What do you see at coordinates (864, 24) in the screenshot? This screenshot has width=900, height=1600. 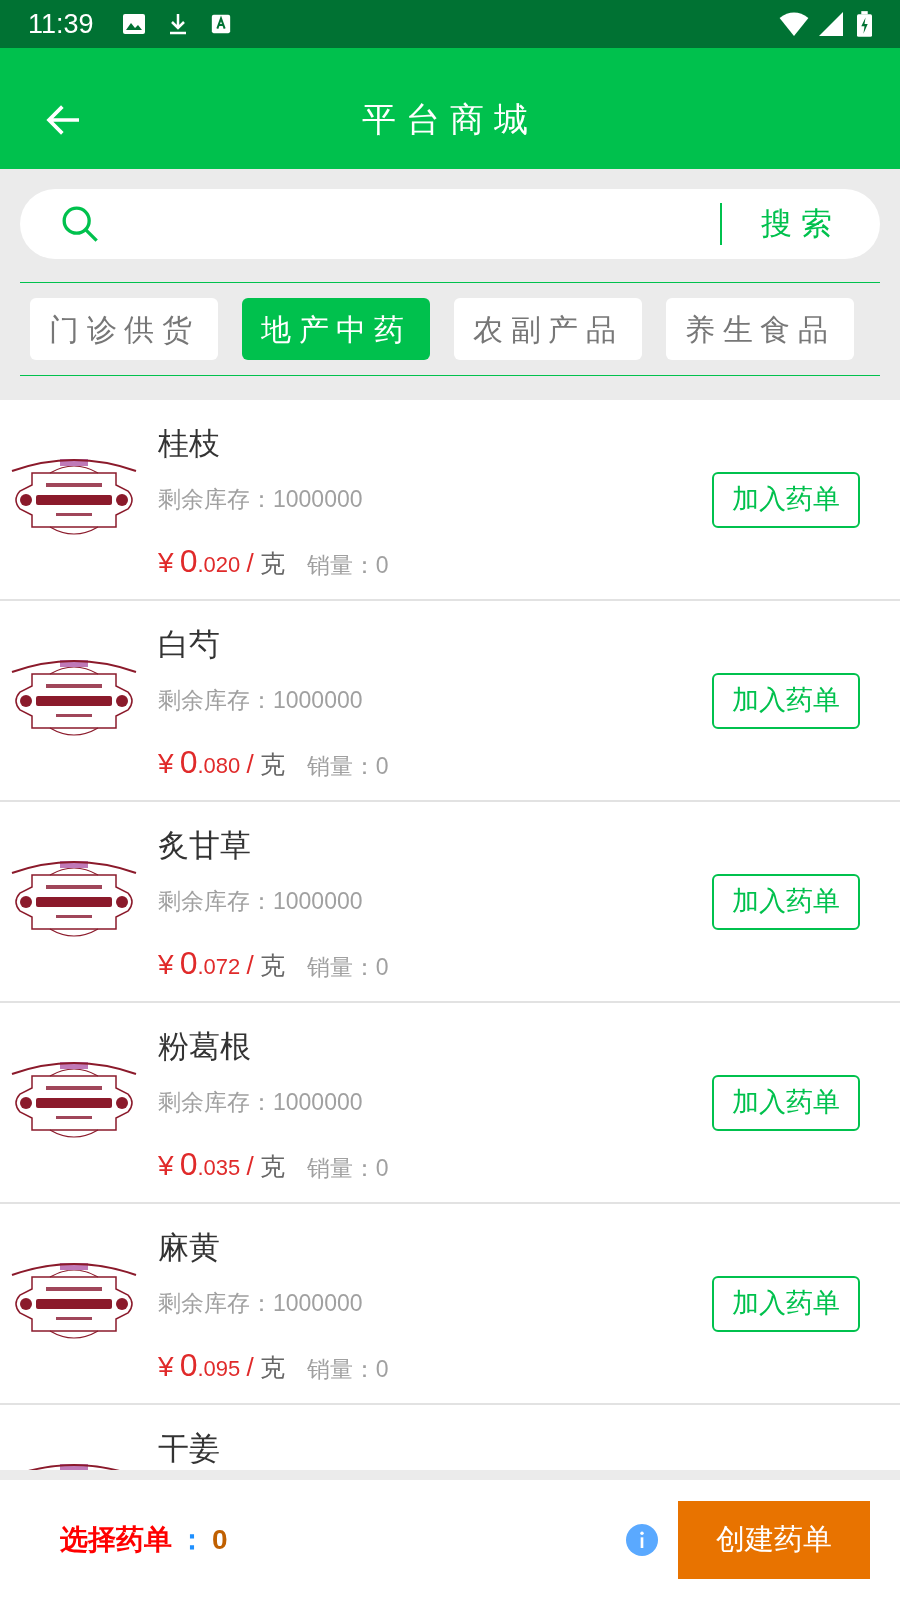 I see `battery-icon` at bounding box center [864, 24].